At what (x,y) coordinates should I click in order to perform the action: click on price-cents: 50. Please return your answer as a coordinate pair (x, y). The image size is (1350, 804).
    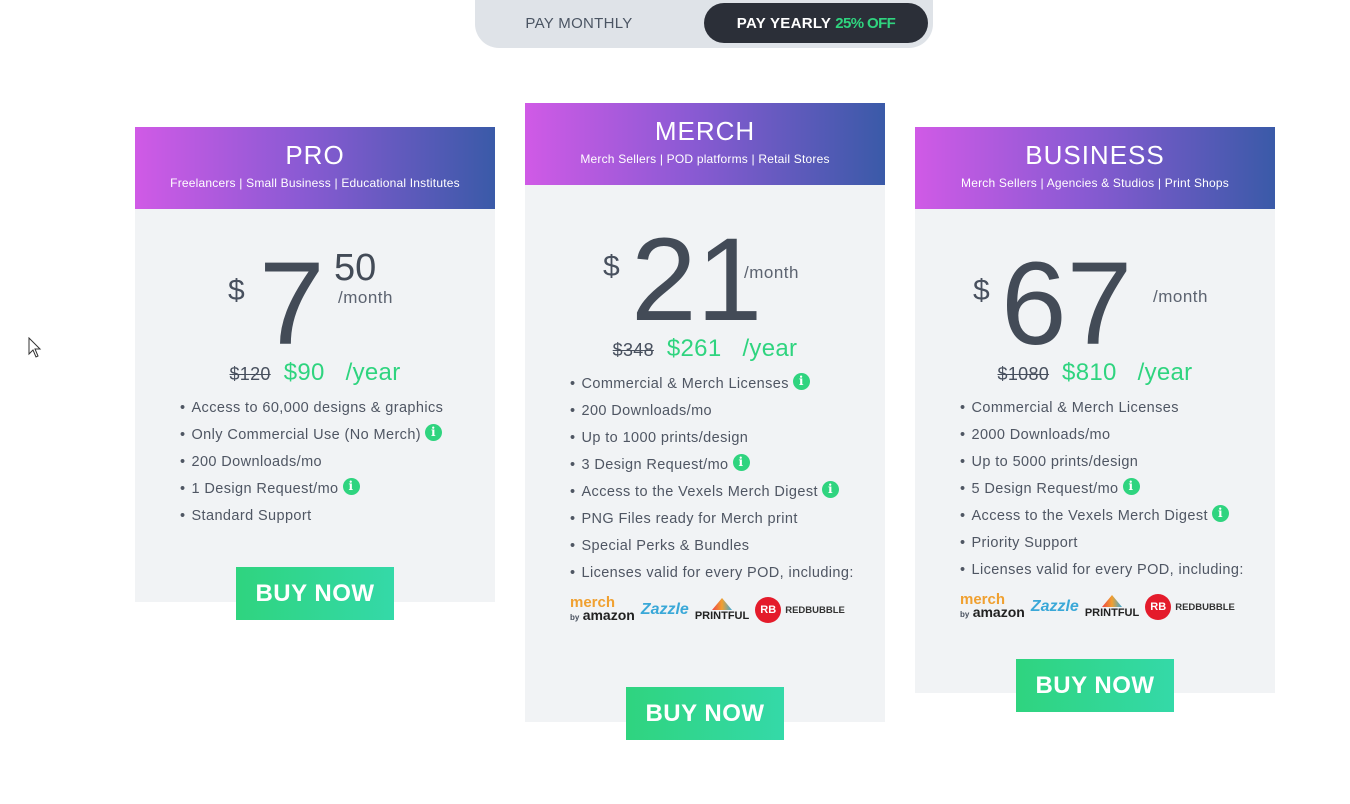
    Looking at the image, I should click on (355, 268).